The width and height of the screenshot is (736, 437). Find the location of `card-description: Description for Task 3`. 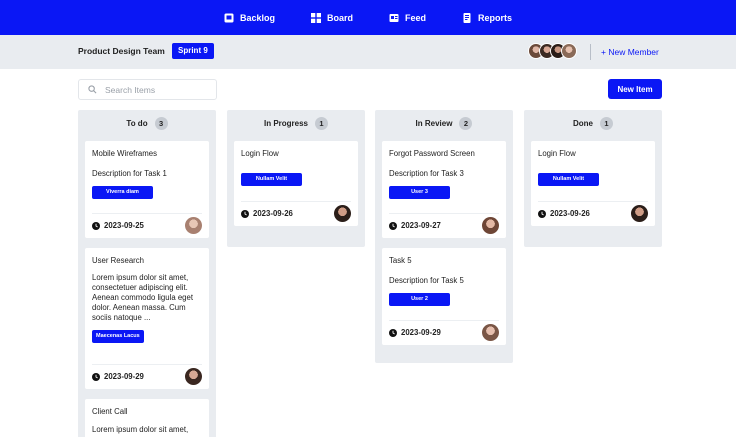

card-description: Description for Task 3 is located at coordinates (426, 173).